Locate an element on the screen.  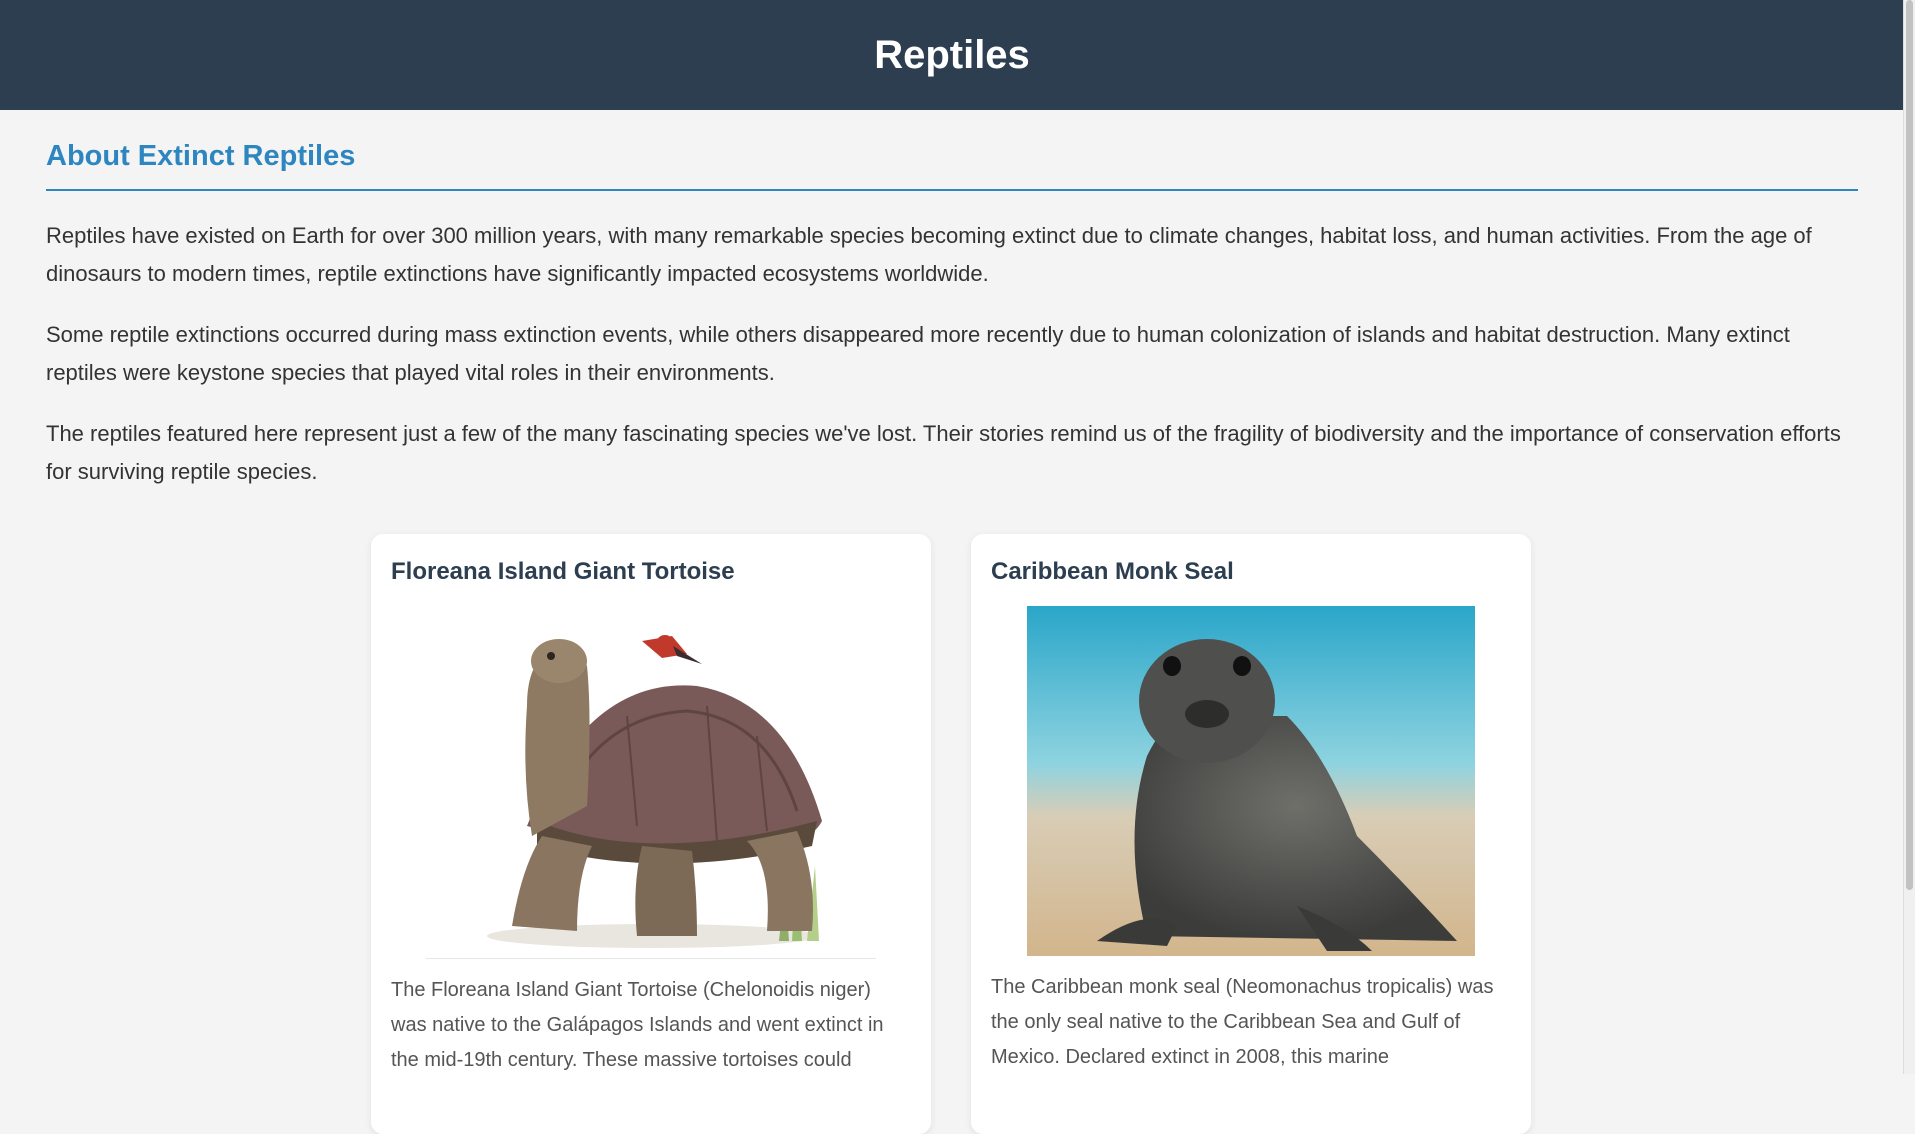
page-title: Reptiles is located at coordinates (952, 54).